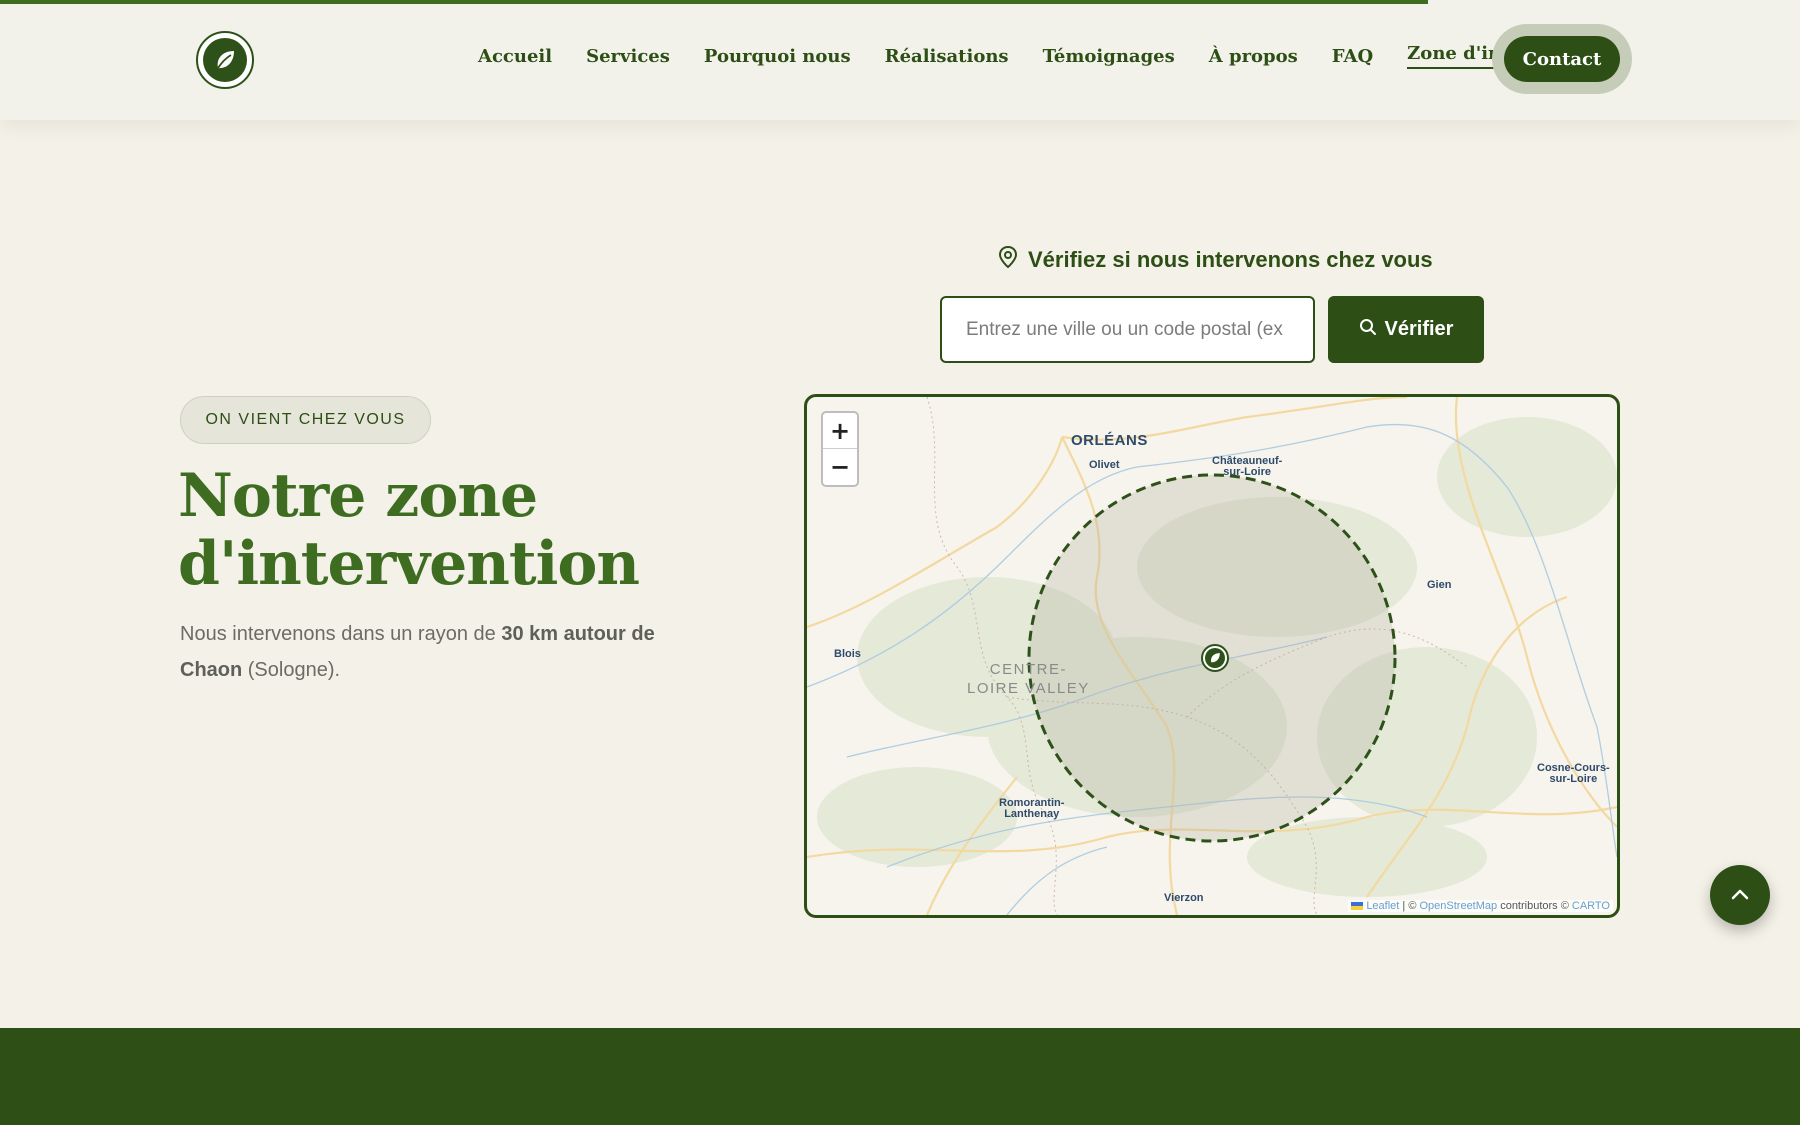  What do you see at coordinates (900, 1076) in the screenshot?
I see `site-footer` at bounding box center [900, 1076].